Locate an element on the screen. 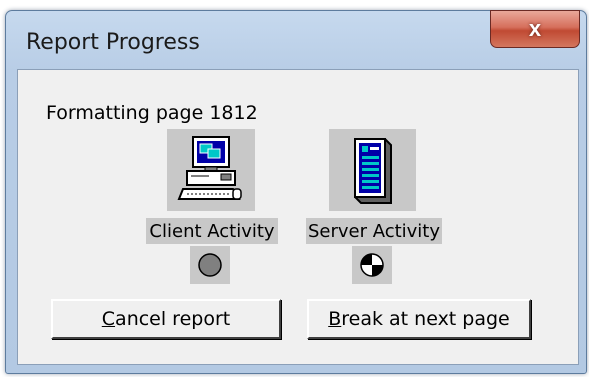 The image size is (589, 377). client-activity-indicator is located at coordinates (210, 265).